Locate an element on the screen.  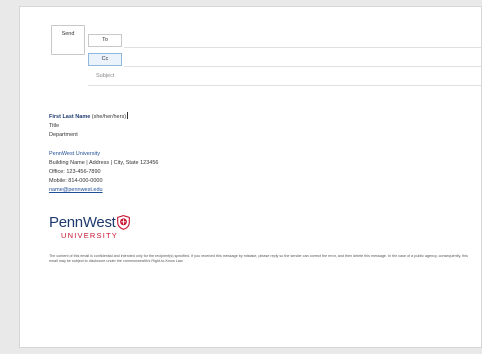
signature-name-line: First Last Name (she/her/hers) is located at coordinates (103, 117).